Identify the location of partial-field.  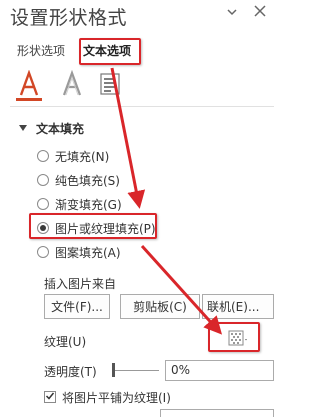
(217, 413).